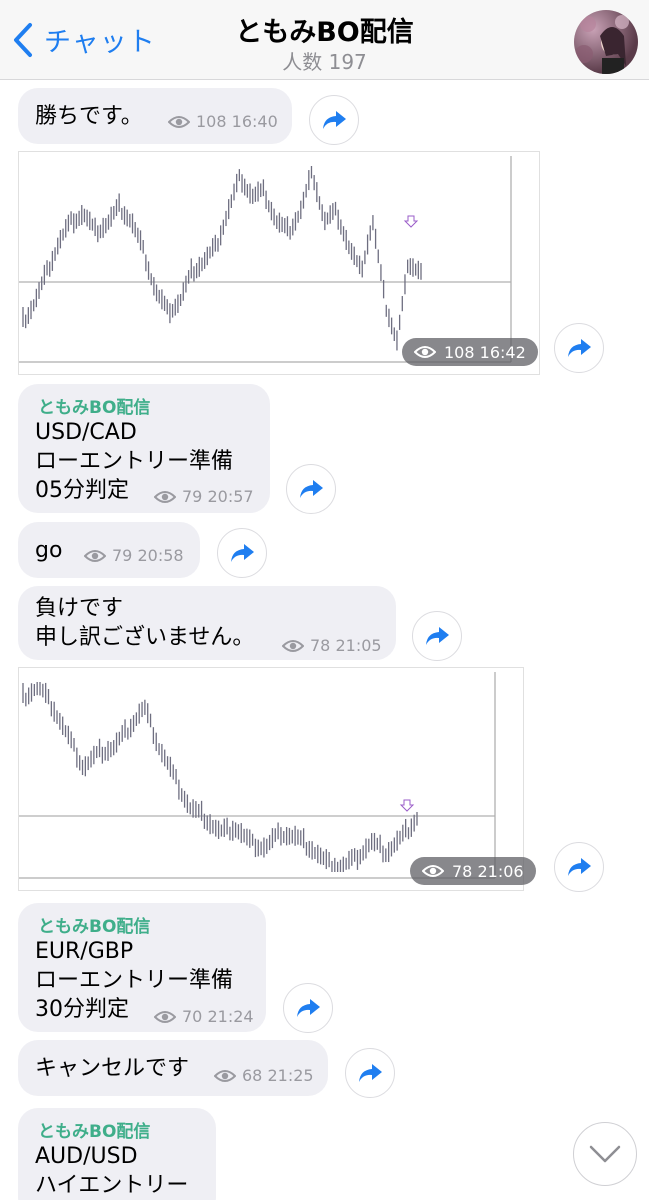 Image resolution: width=649 pixels, height=1200 pixels. What do you see at coordinates (254, 121) in the screenshot?
I see `message-time: 16:40` at bounding box center [254, 121].